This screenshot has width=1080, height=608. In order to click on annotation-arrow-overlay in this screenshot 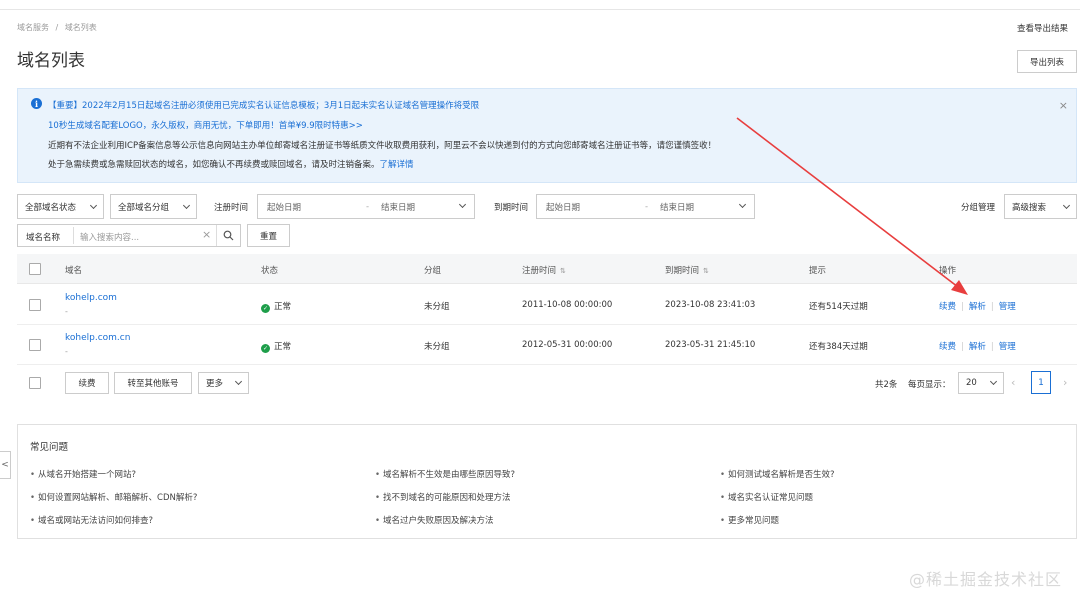, I will do `click(852, 206)`.